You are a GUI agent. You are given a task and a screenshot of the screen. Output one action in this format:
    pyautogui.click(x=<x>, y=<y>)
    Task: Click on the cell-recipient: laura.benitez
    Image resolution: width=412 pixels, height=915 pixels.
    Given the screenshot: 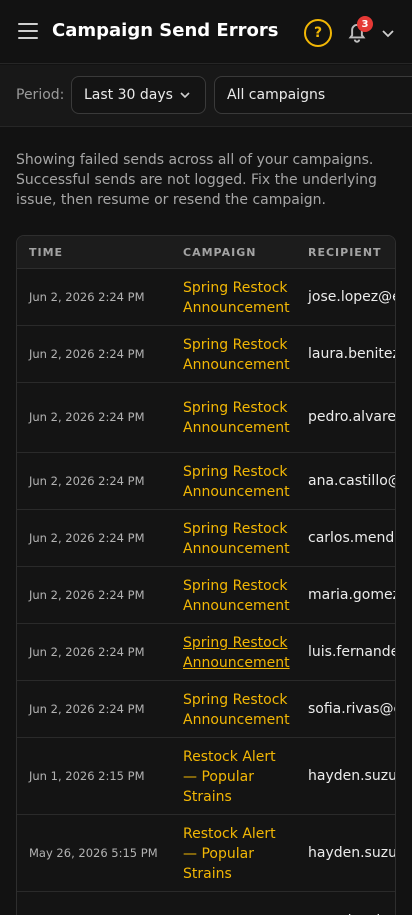 What is the action you would take?
    pyautogui.click(x=352, y=354)
    